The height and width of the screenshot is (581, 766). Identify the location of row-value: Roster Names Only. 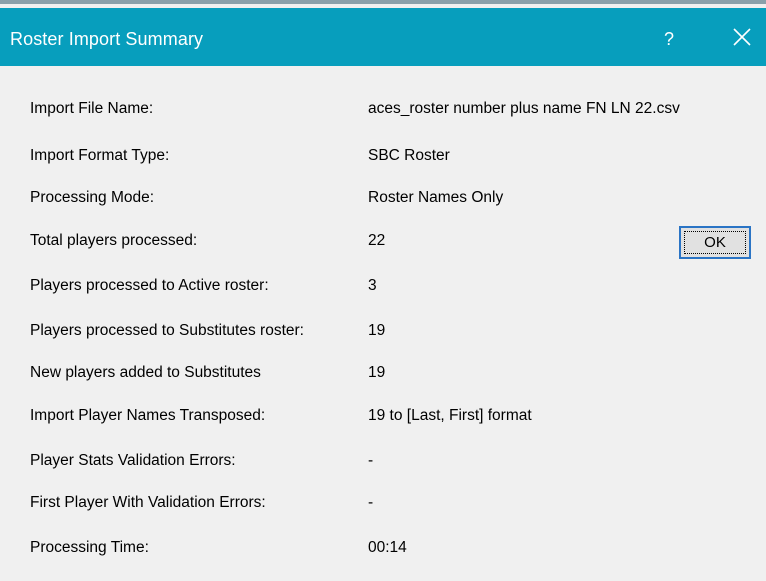
(436, 197).